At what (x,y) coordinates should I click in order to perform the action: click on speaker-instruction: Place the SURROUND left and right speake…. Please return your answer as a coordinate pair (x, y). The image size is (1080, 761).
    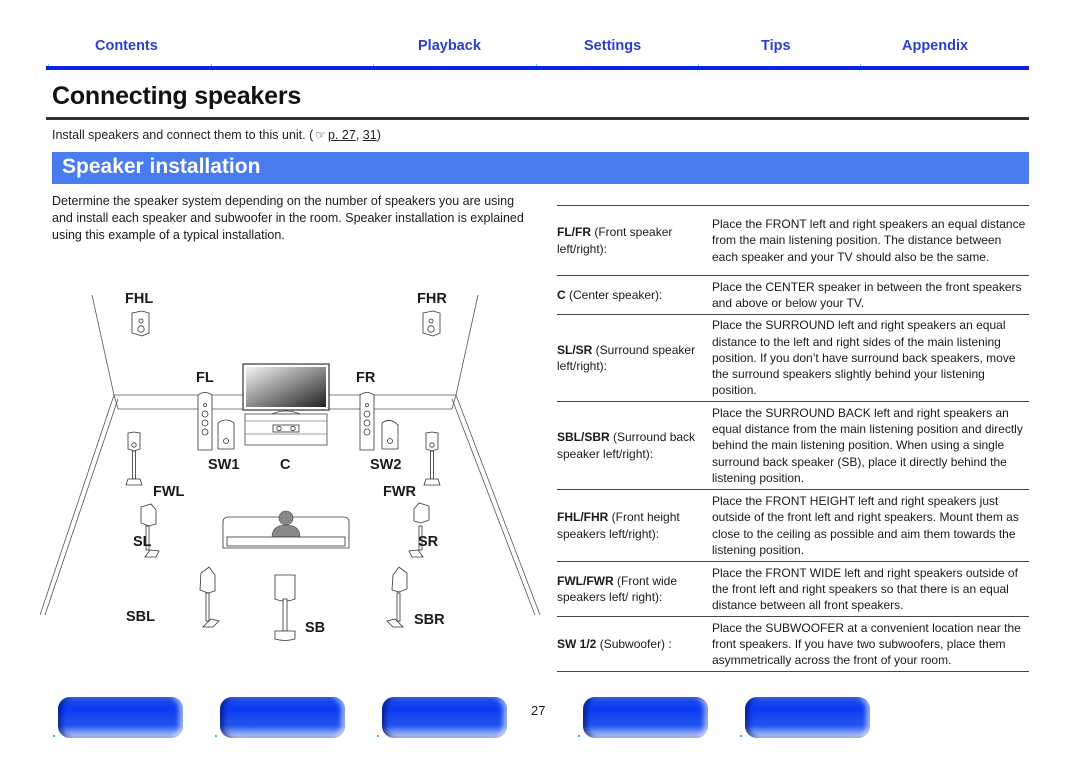
    Looking at the image, I should click on (864, 358).